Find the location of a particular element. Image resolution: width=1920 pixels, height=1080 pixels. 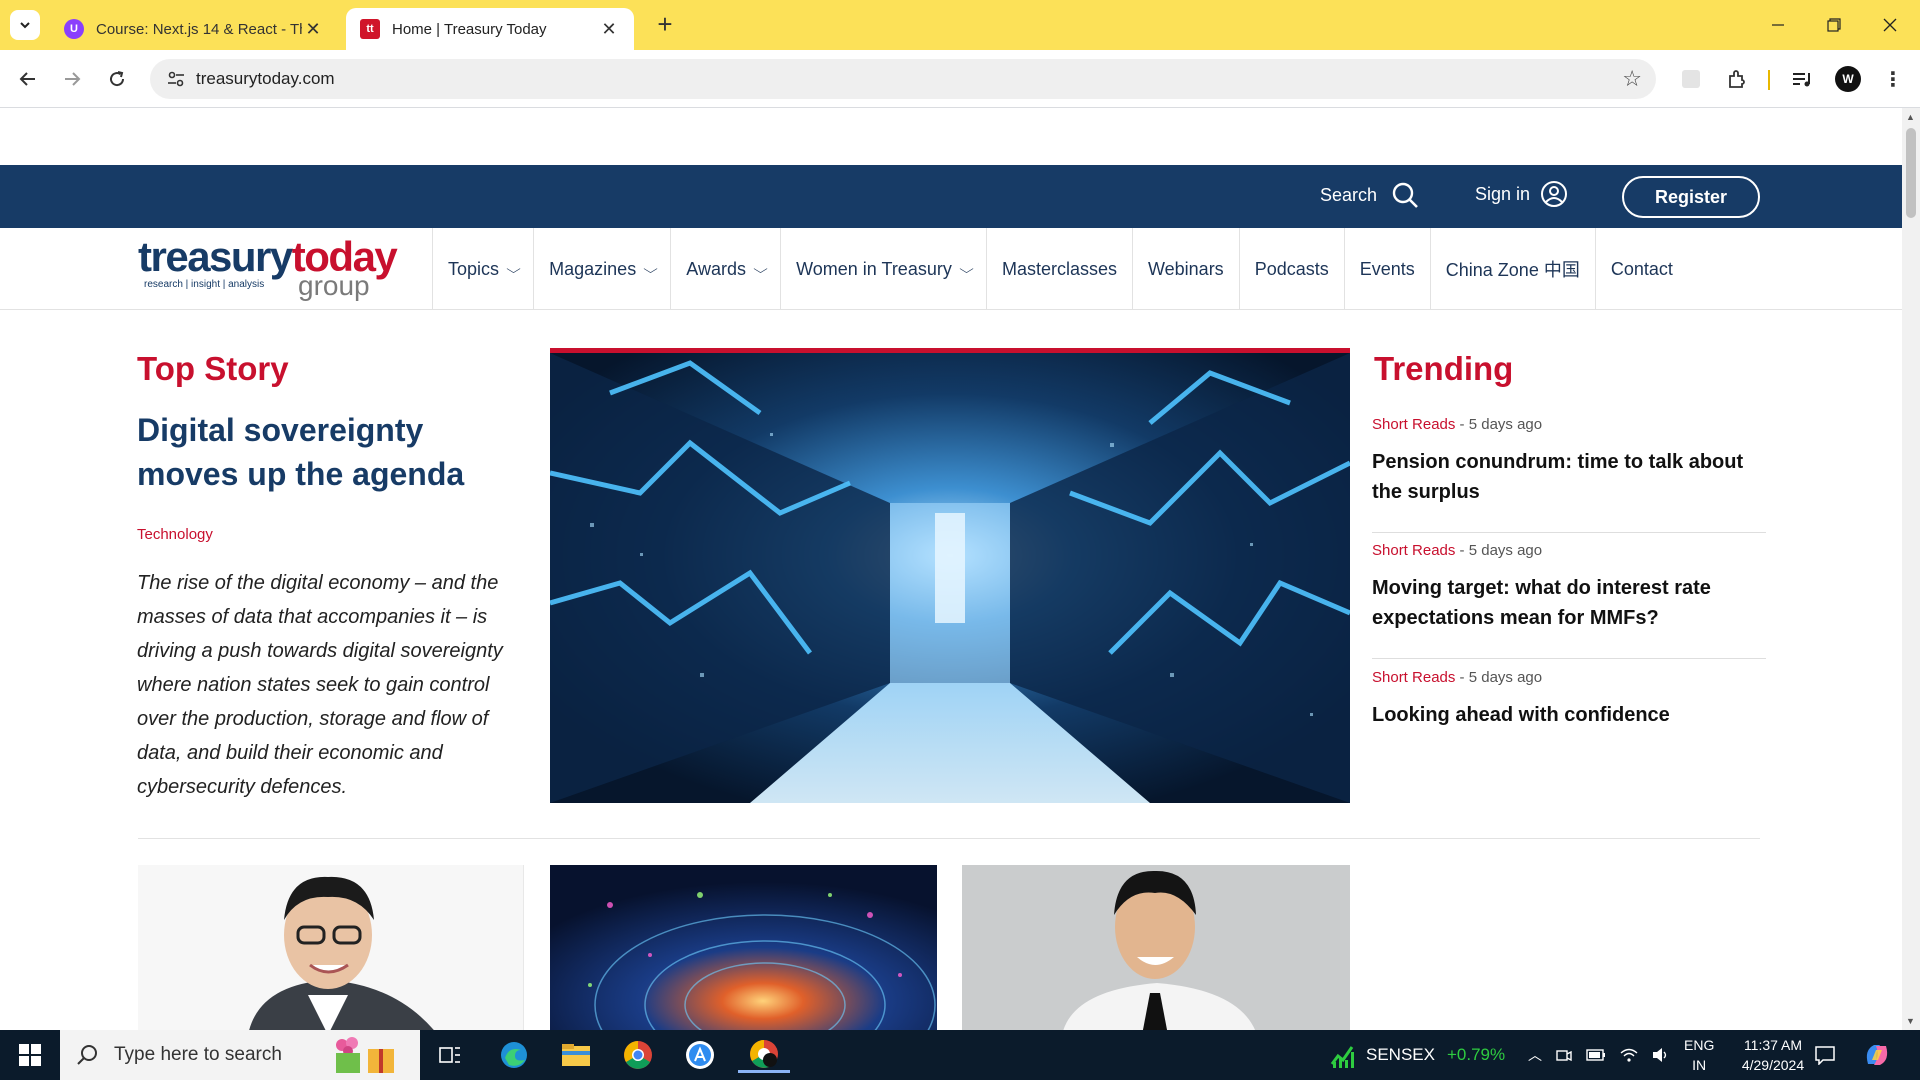

scrollbar-thumb is located at coordinates (1911, 173).